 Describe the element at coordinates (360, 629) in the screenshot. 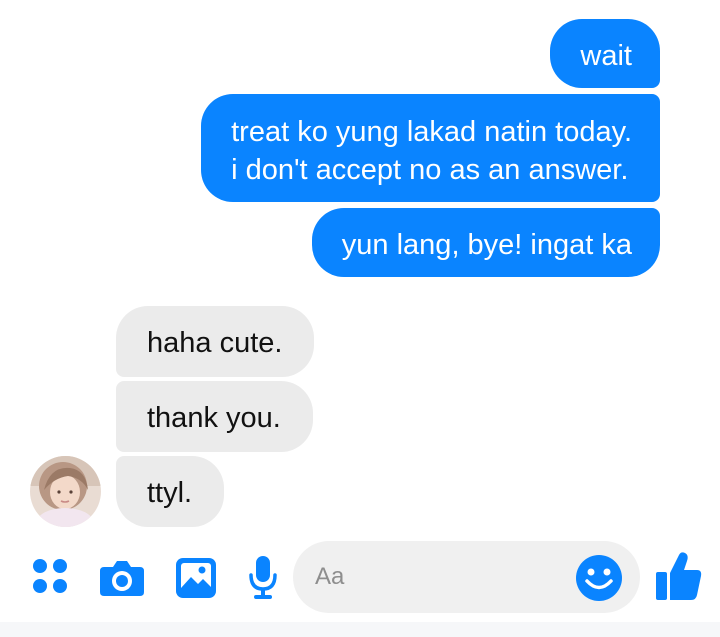

I see `bottom-strip` at that location.